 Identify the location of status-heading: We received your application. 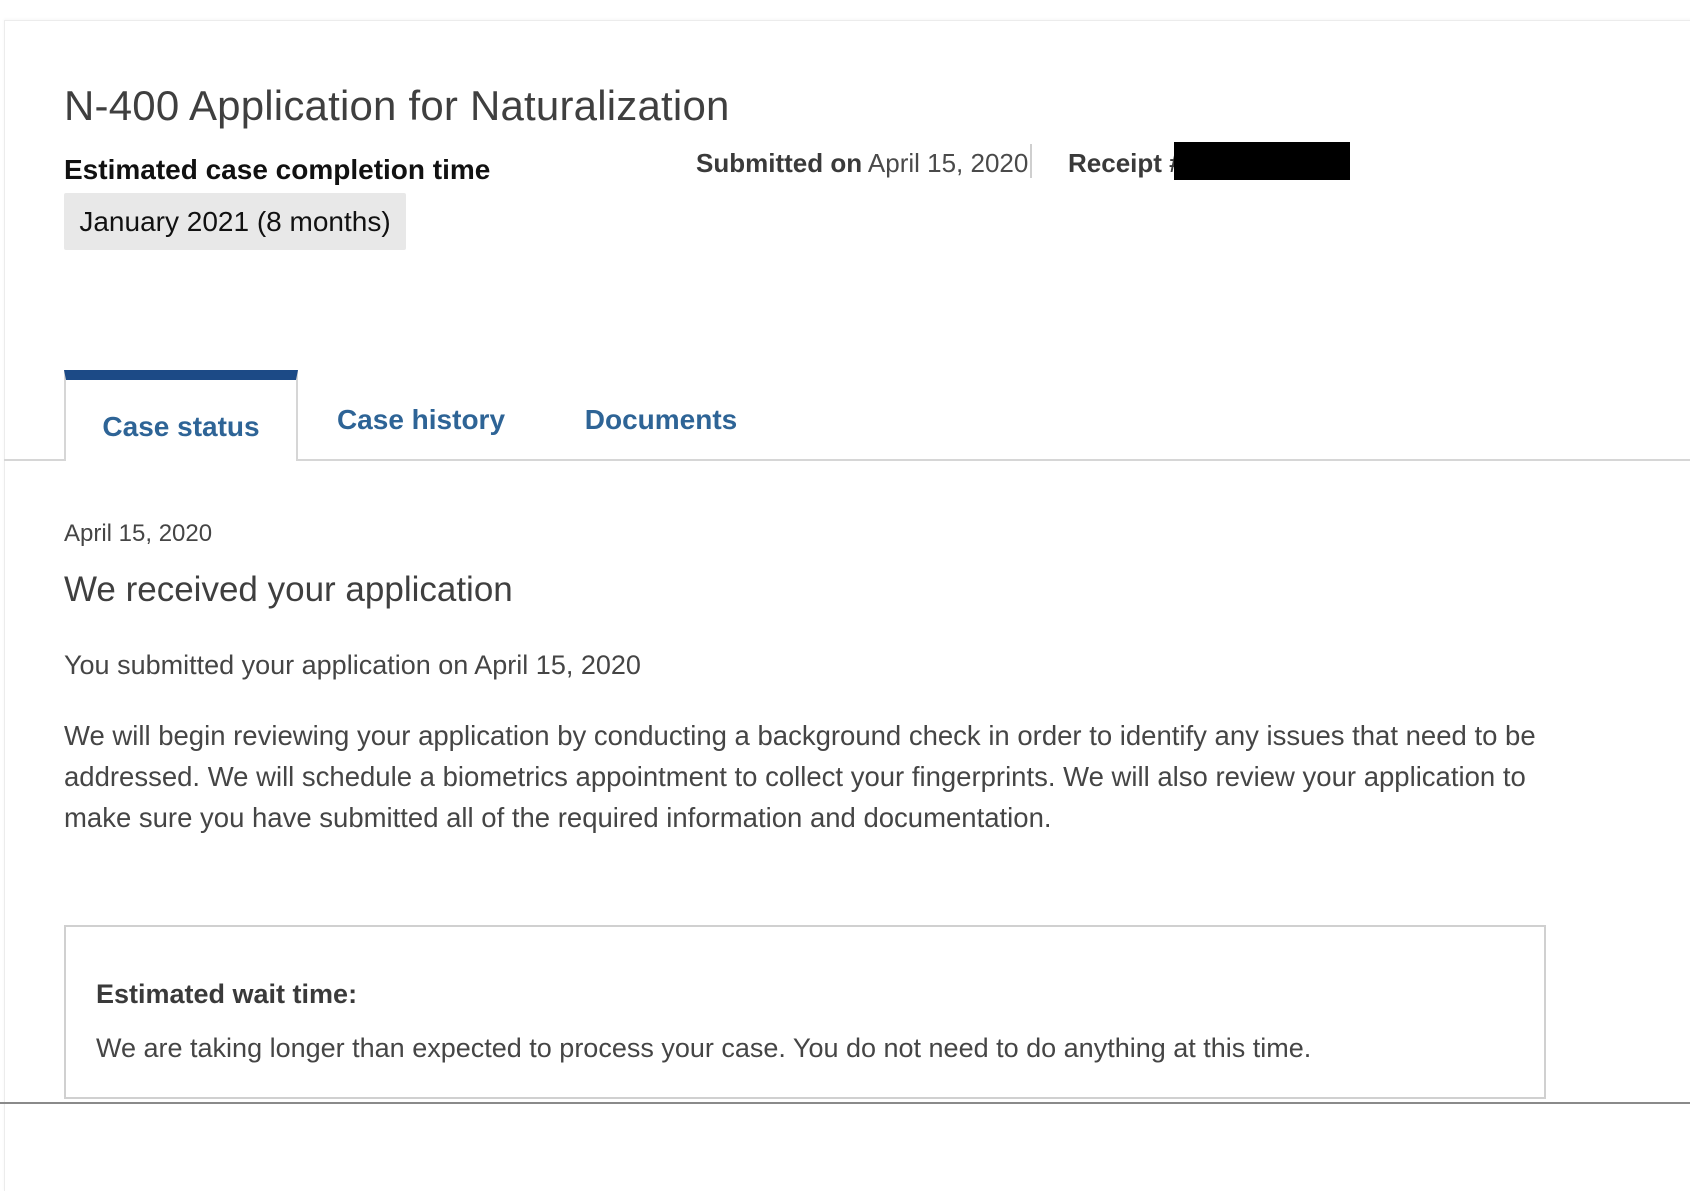
(288, 589).